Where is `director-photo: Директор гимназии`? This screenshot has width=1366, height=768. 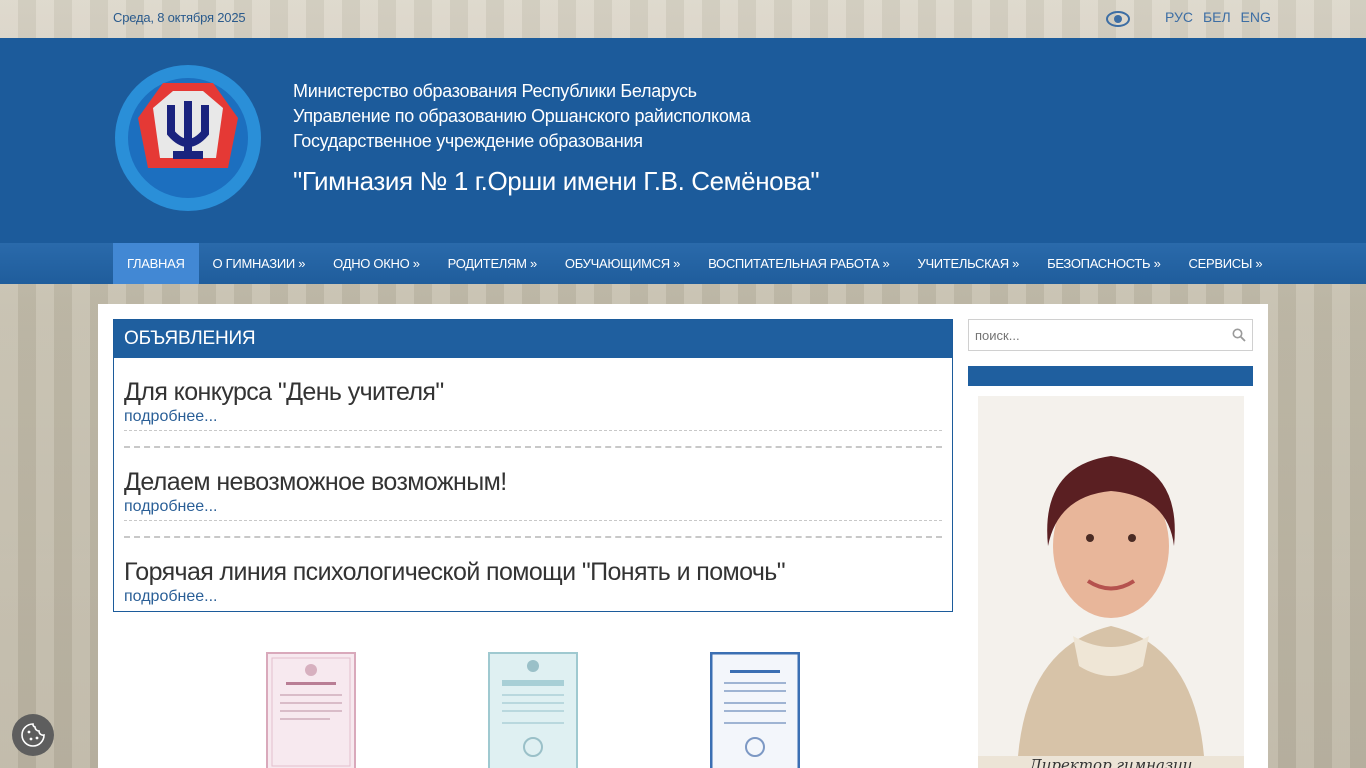 director-photo: Директор гимназии is located at coordinates (1111, 582).